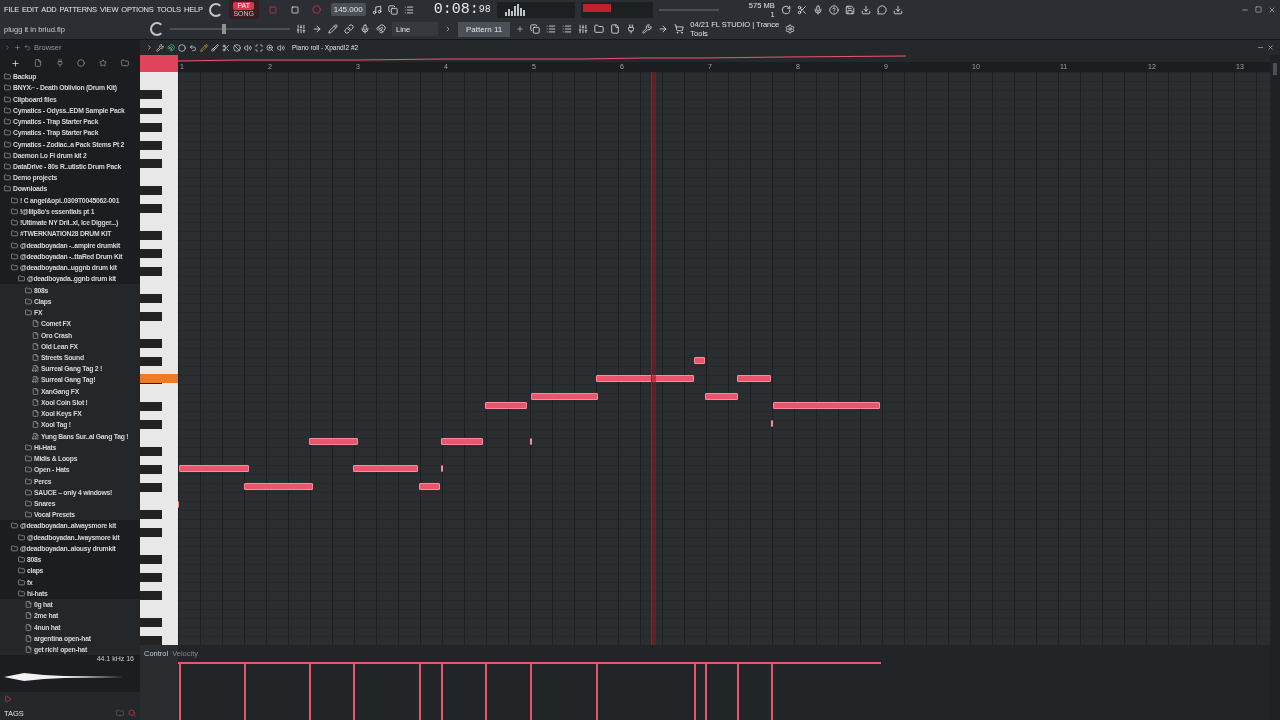  I want to click on time-centiseconds: 98, so click(484, 10).